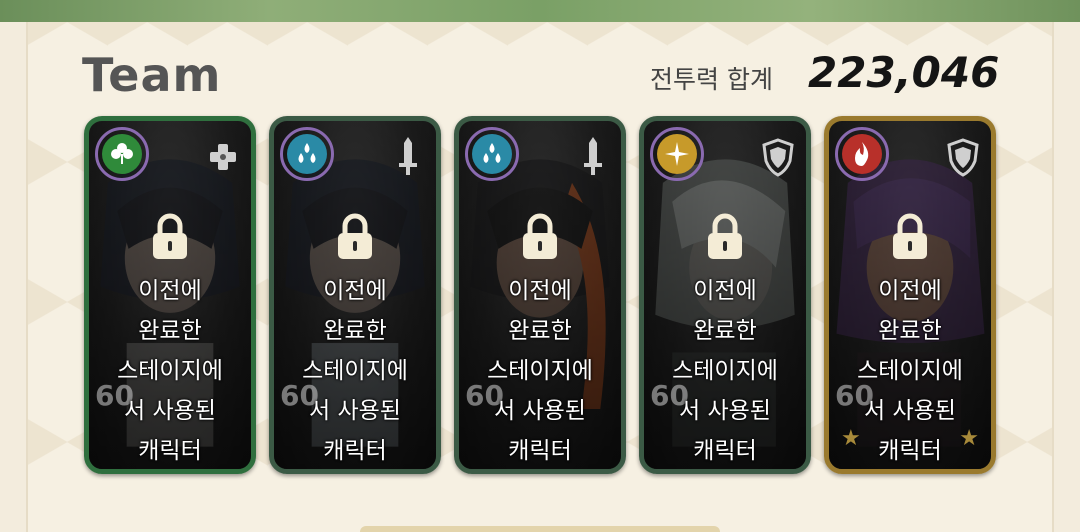 The width and height of the screenshot is (1080, 532). I want to click on character-card-5: 60 ★ ★ 이전에 완료한 스테이지에 서 사용된 캐릭터, so click(910, 295).